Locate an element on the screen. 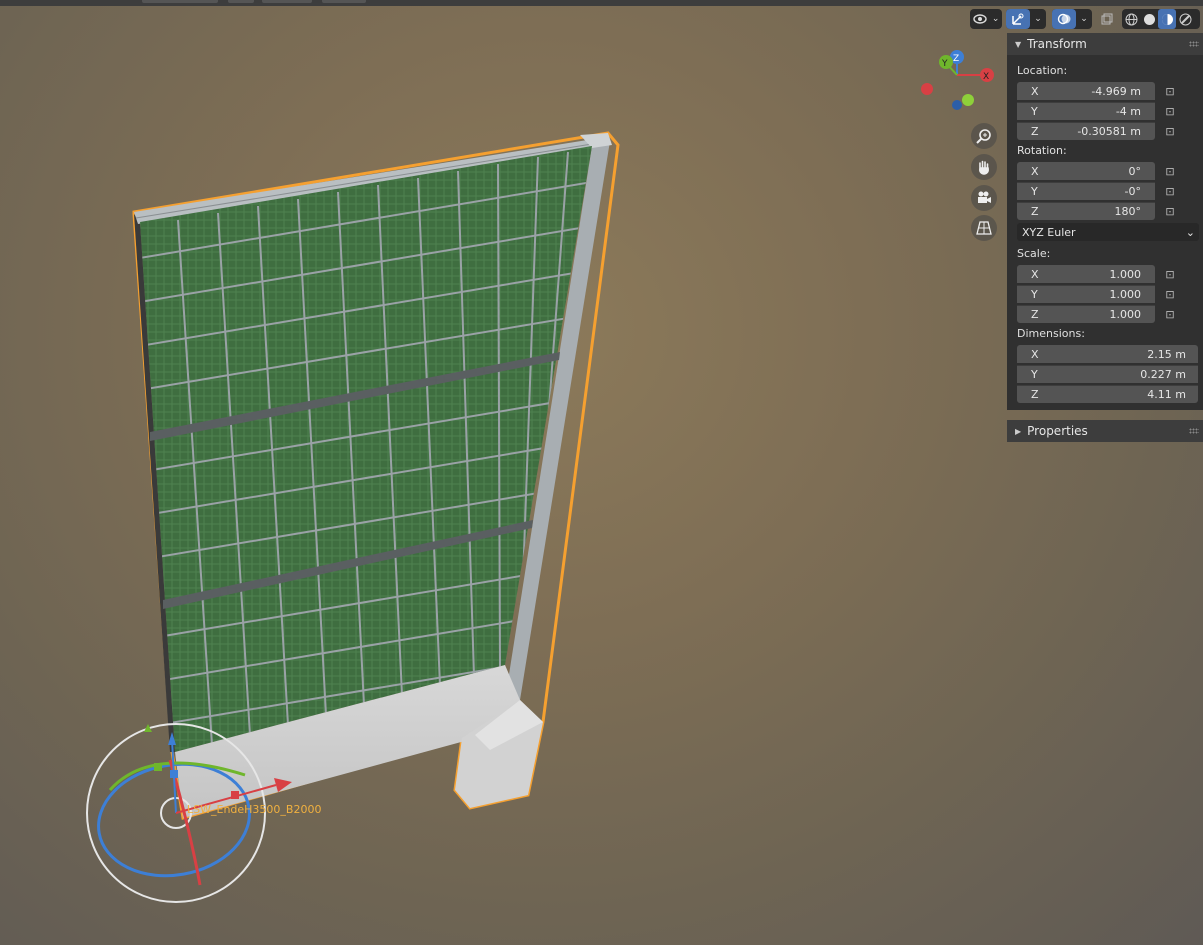 The height and width of the screenshot is (945, 1203). hand-icon is located at coordinates (984, 167).